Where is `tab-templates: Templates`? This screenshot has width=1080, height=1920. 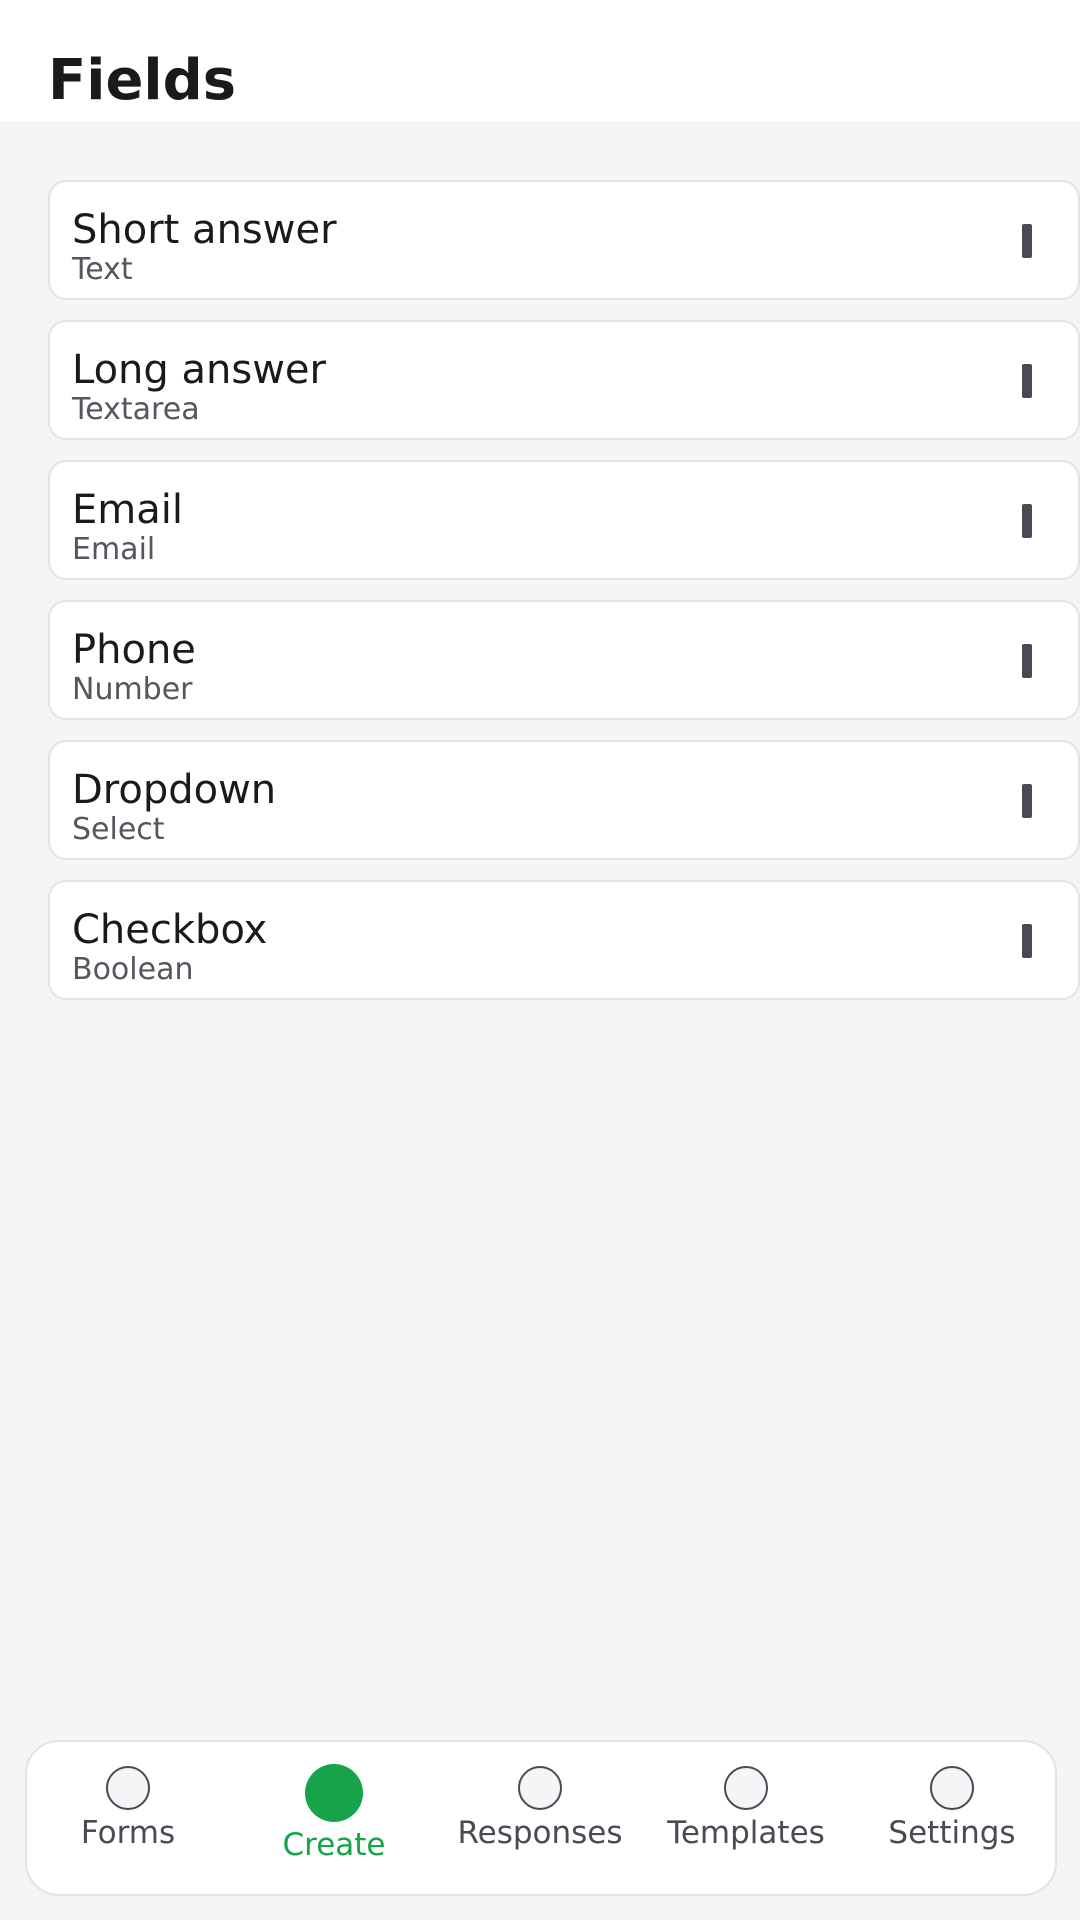 tab-templates: Templates is located at coordinates (746, 1820).